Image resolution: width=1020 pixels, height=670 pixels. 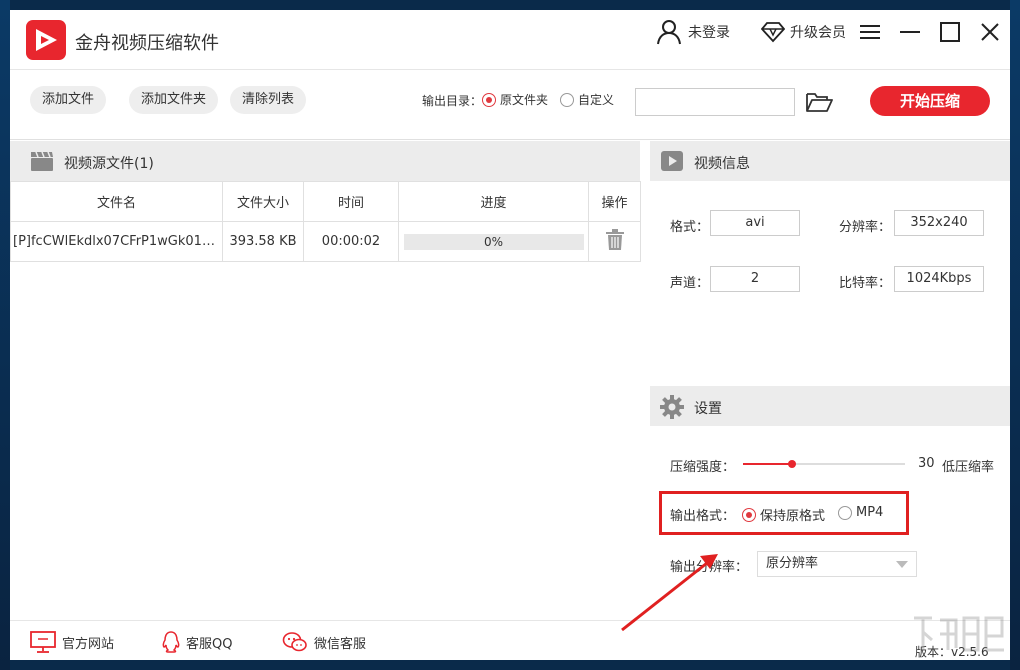 What do you see at coordinates (939, 279) in the screenshot?
I see `bitrate-value: 1024Kbps` at bounding box center [939, 279].